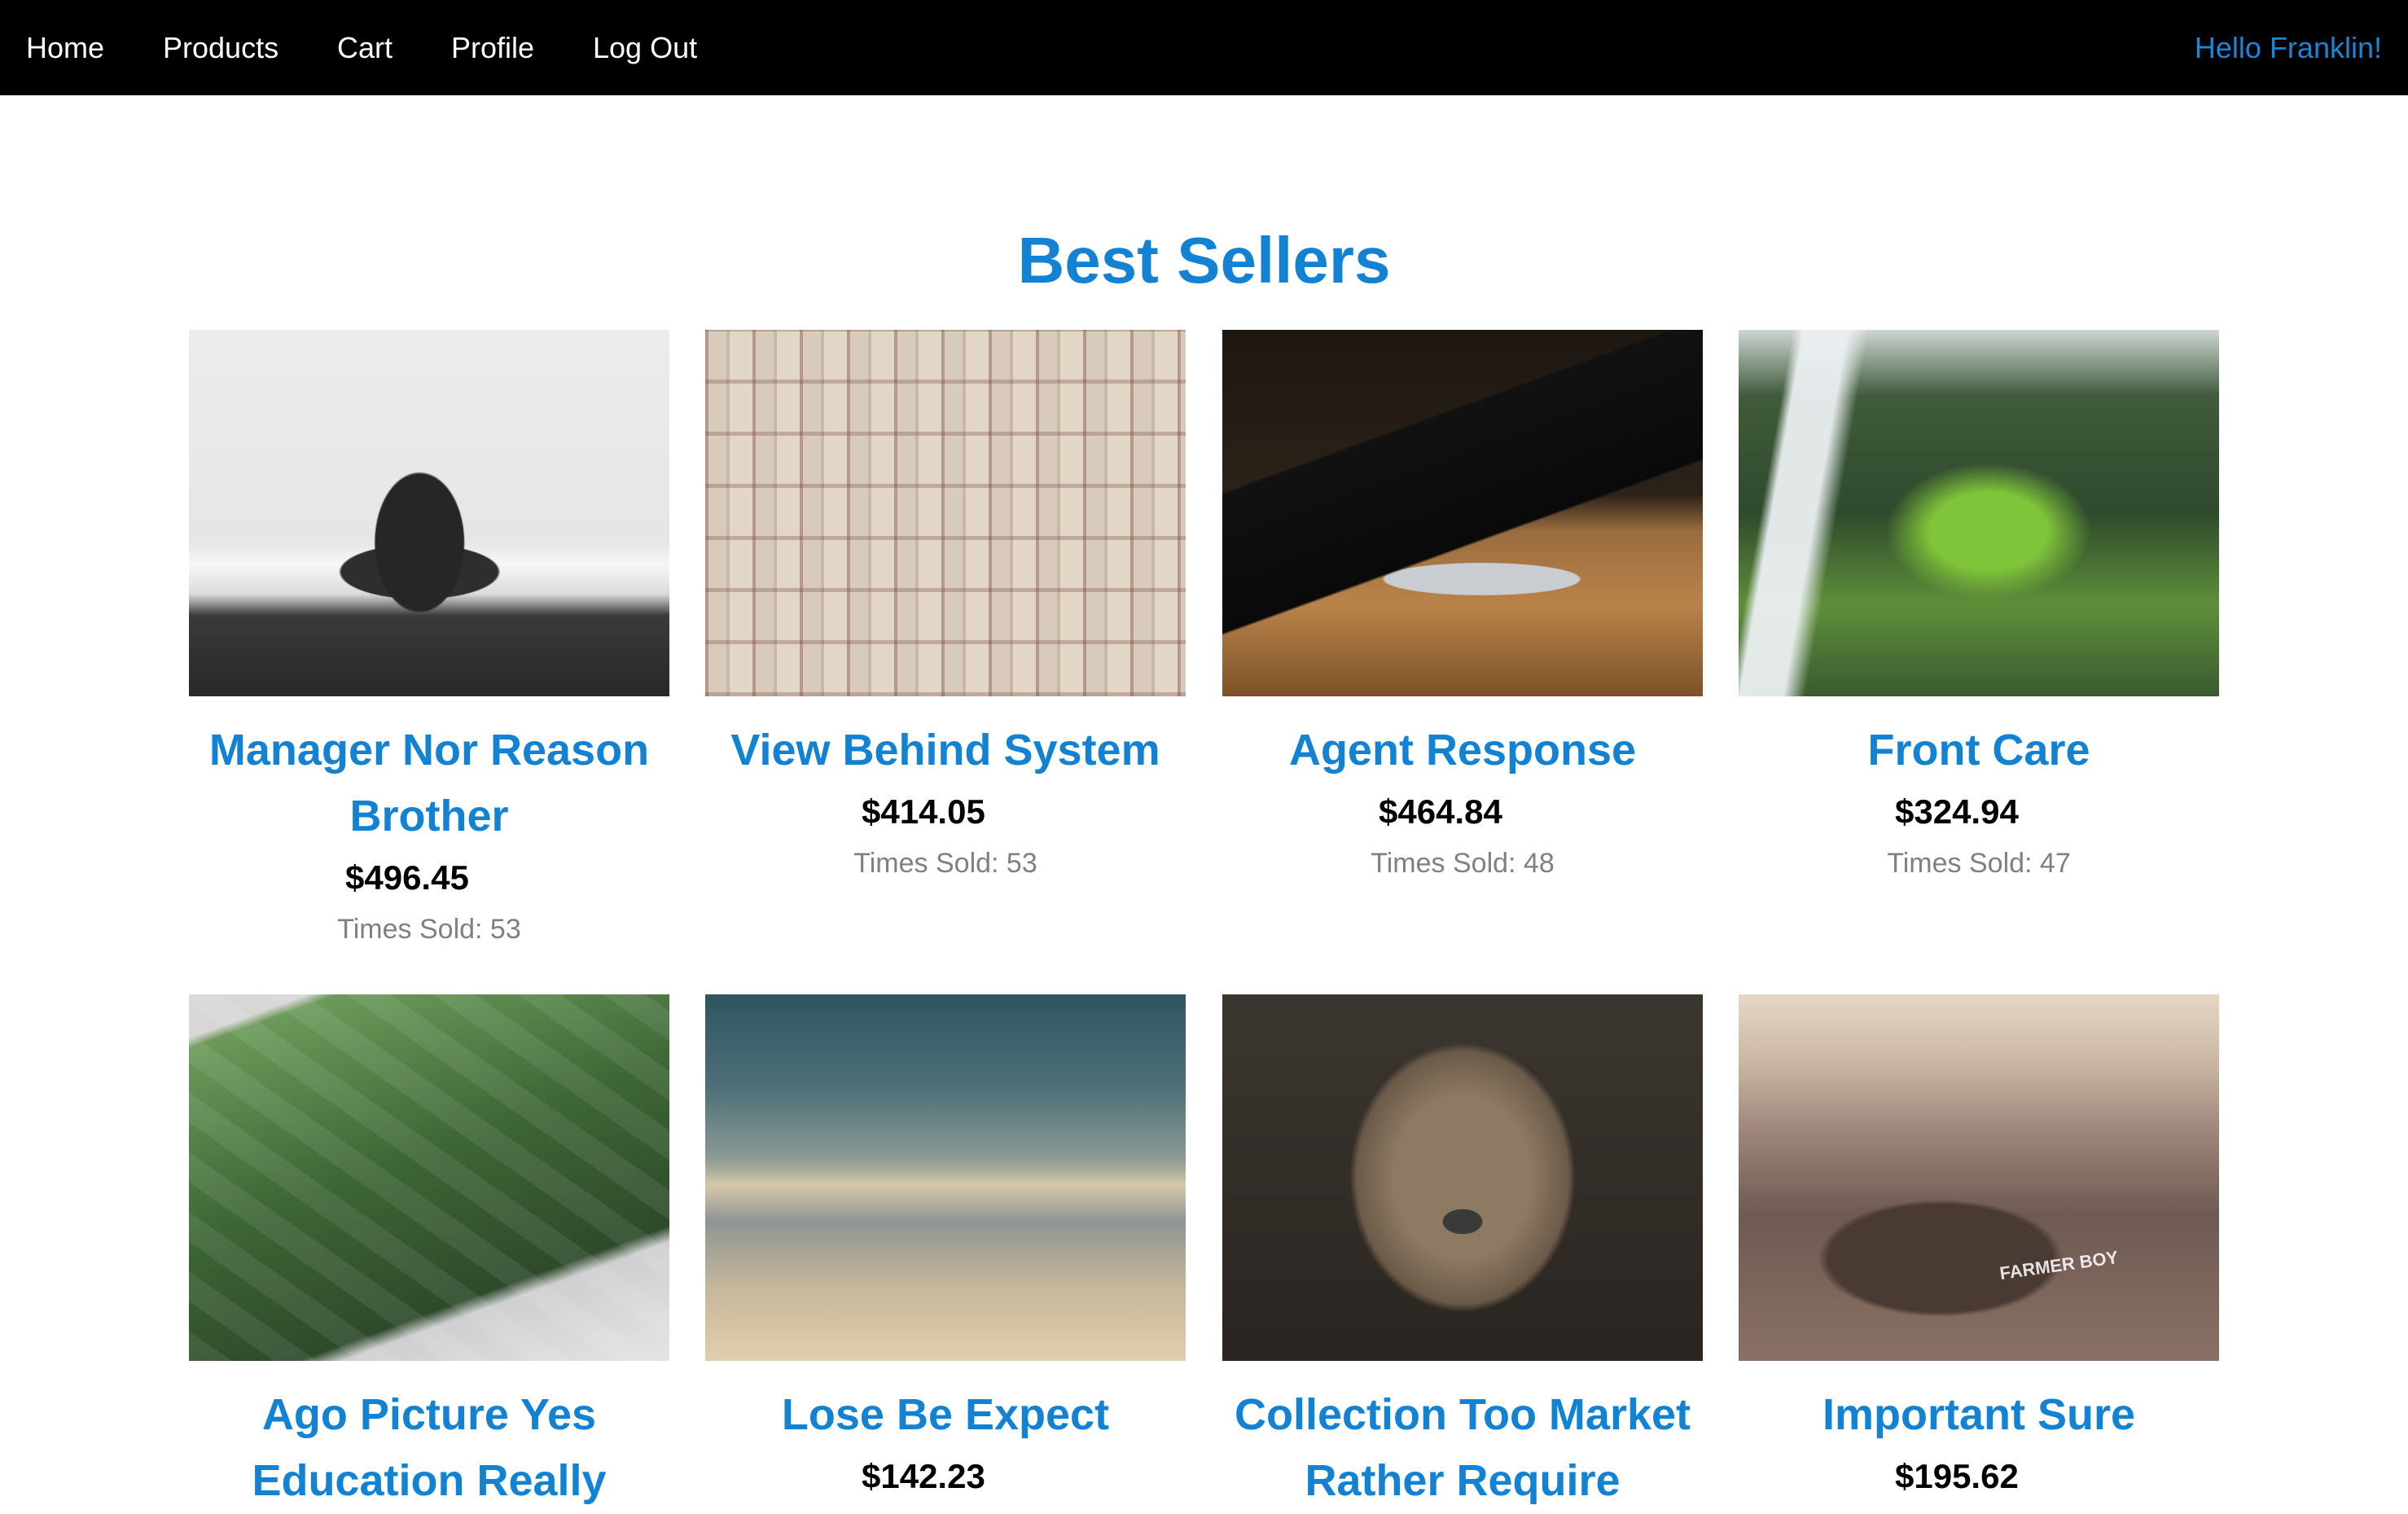  Describe the element at coordinates (492, 48) in the screenshot. I see `nav-profile-link: Profile` at that location.